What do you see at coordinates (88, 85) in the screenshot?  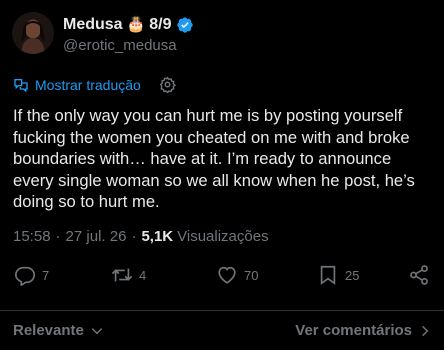 I see `show-translation-link: Mostrar tradução` at bounding box center [88, 85].